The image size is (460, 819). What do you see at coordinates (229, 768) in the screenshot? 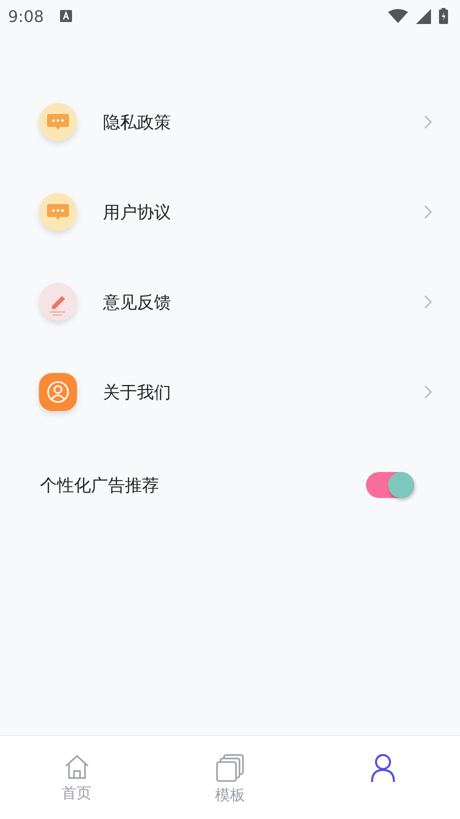
I see `stacked-pages-icon` at bounding box center [229, 768].